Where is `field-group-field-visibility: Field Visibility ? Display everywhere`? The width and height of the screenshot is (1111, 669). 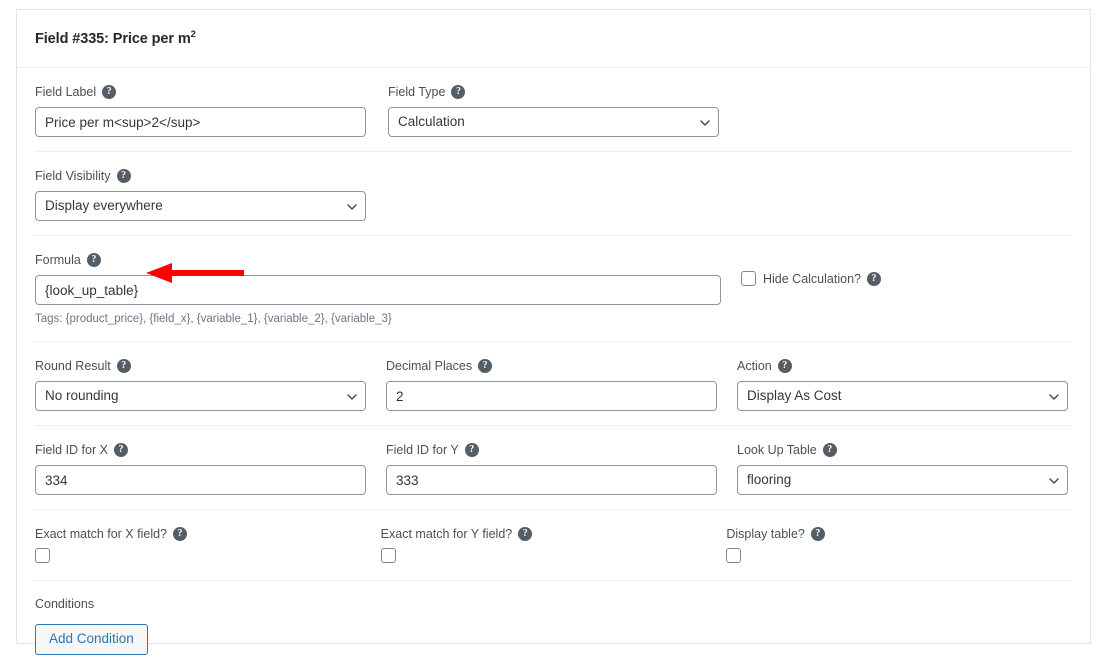
field-group-field-visibility: Field Visibility ? Display everywhere is located at coordinates (211, 194).